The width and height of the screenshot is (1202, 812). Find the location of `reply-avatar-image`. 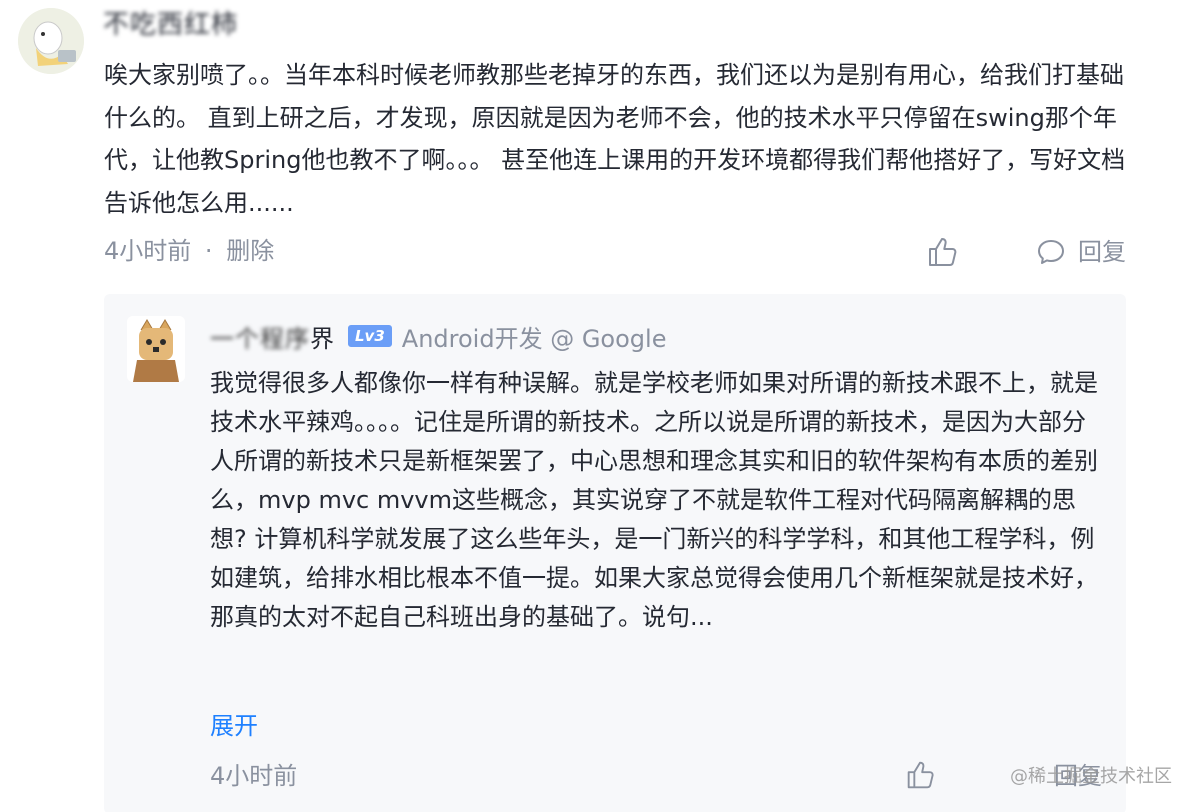

reply-avatar-image is located at coordinates (156, 349).